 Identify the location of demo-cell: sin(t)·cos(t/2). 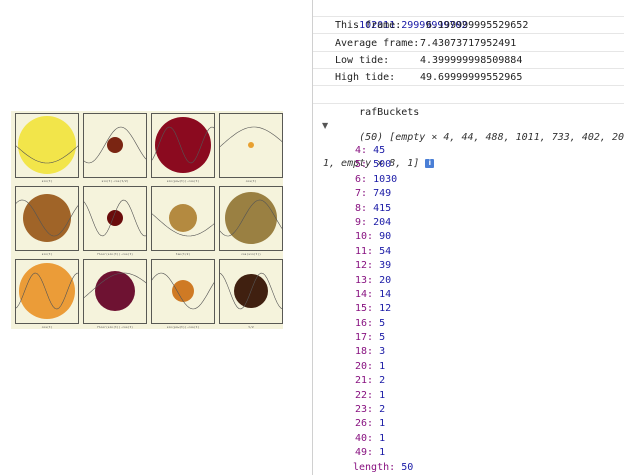
(115, 148).